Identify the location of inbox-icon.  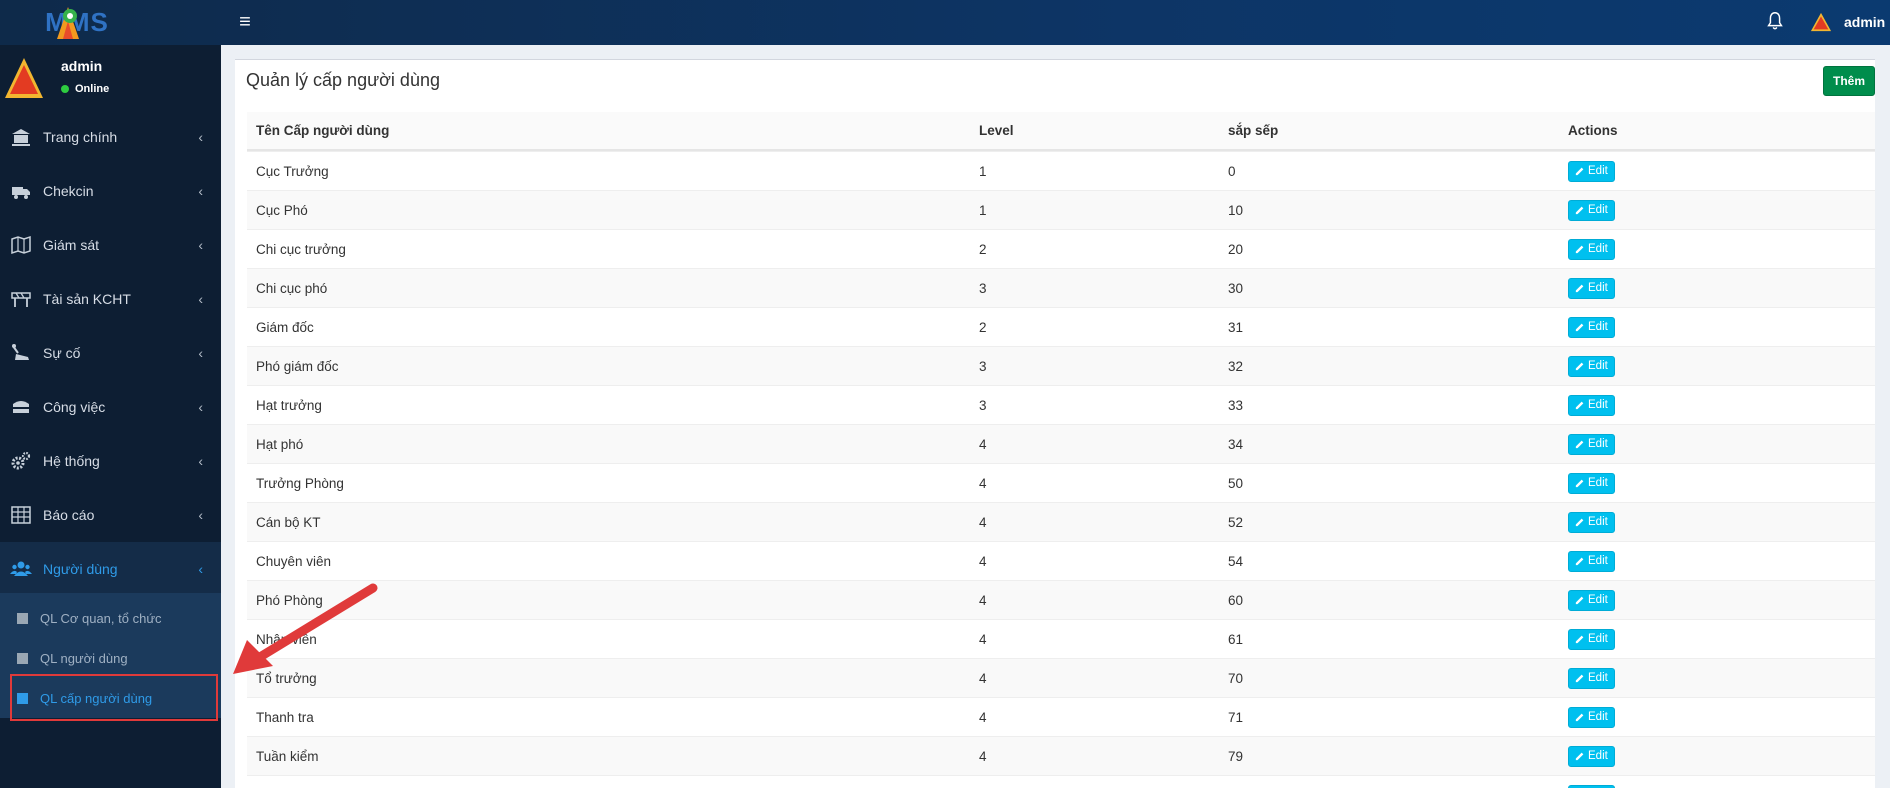
(21, 407).